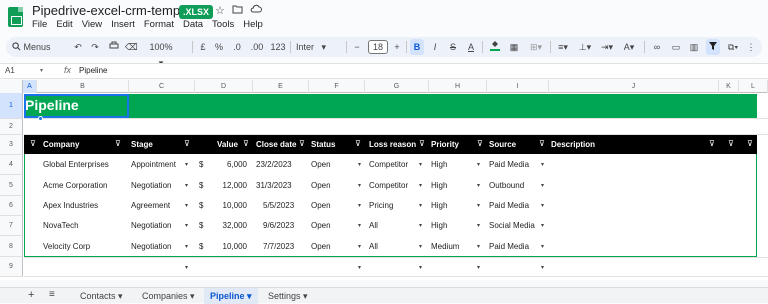 Image resolution: width=768 pixels, height=304 pixels. What do you see at coordinates (61, 225) in the screenshot?
I see `cell-company: NovaTech` at bounding box center [61, 225].